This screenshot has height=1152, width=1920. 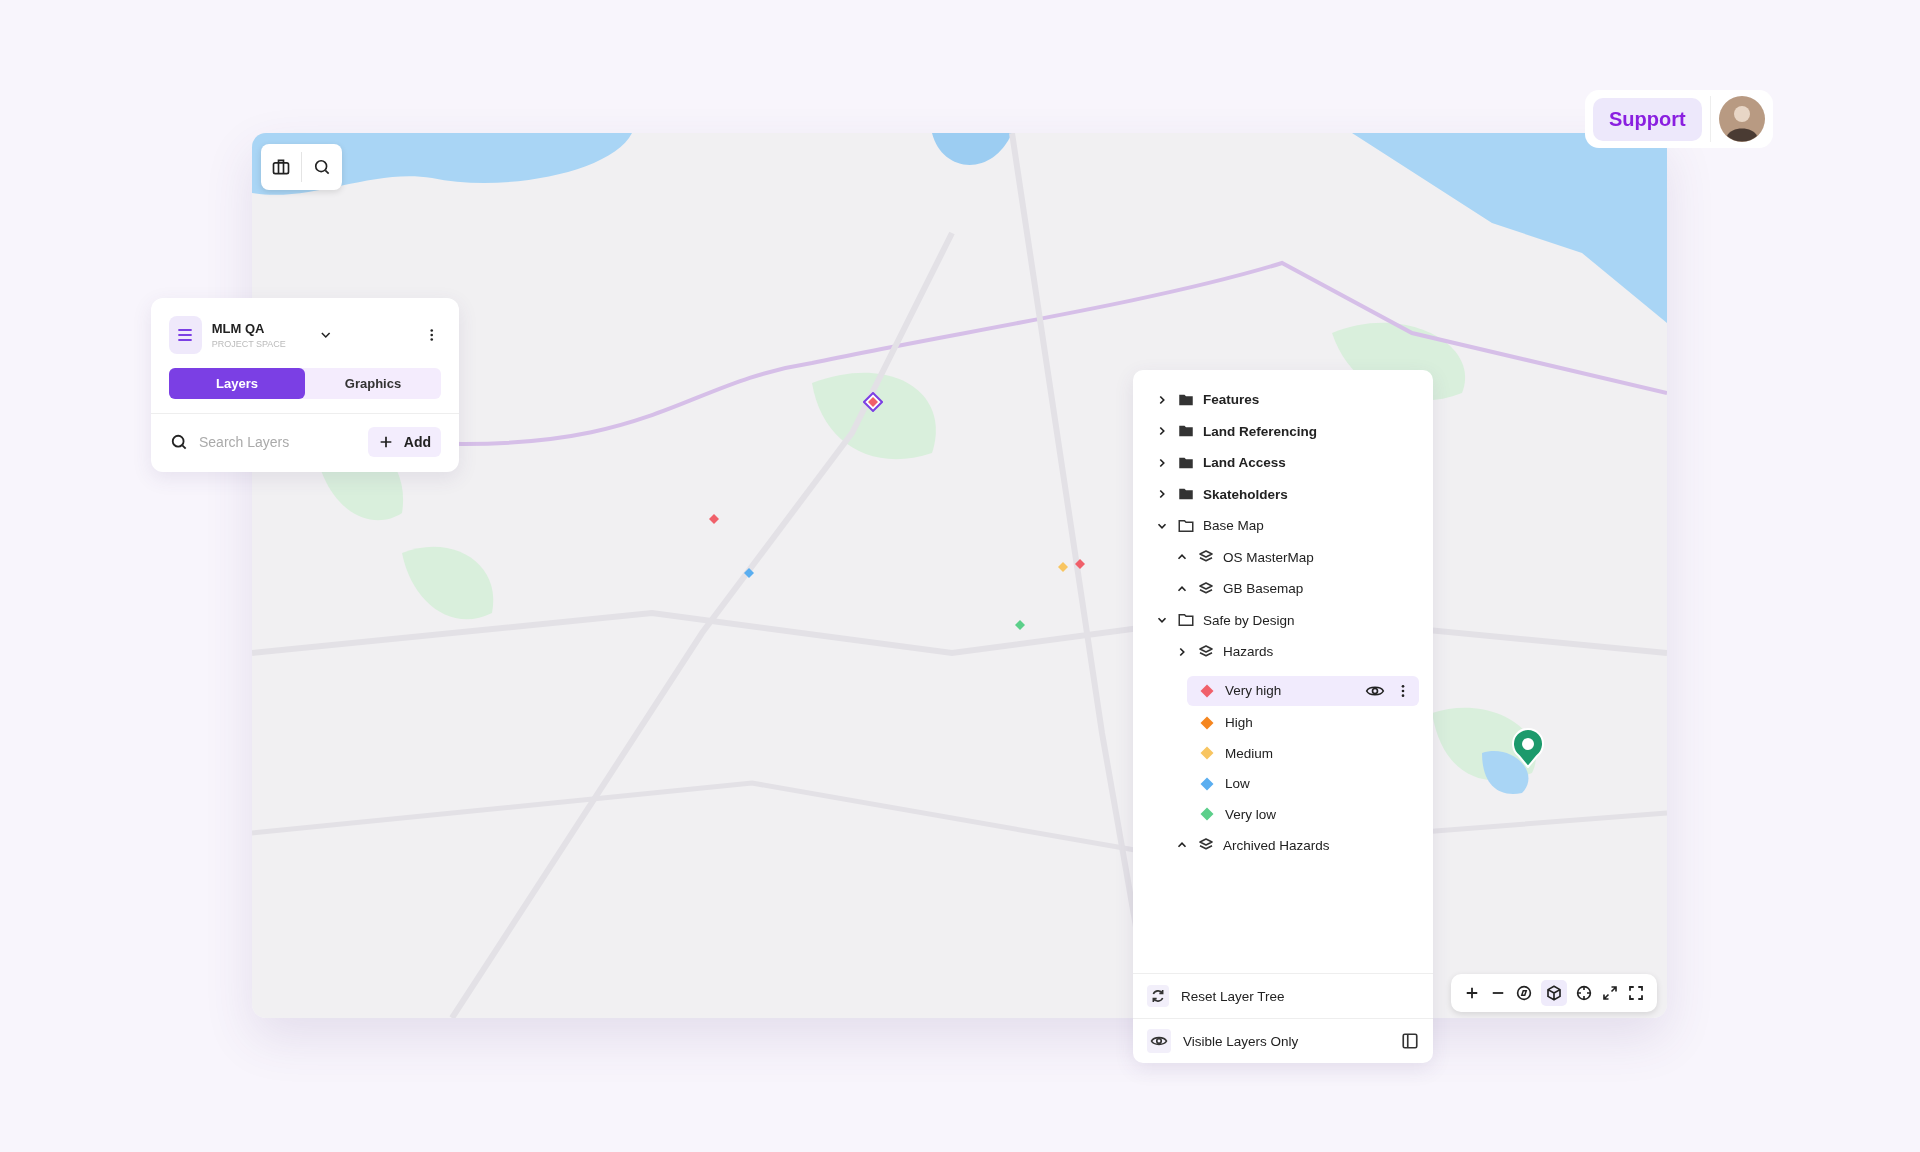 I want to click on folder-item: Skateholders, so click(x=1283, y=494).